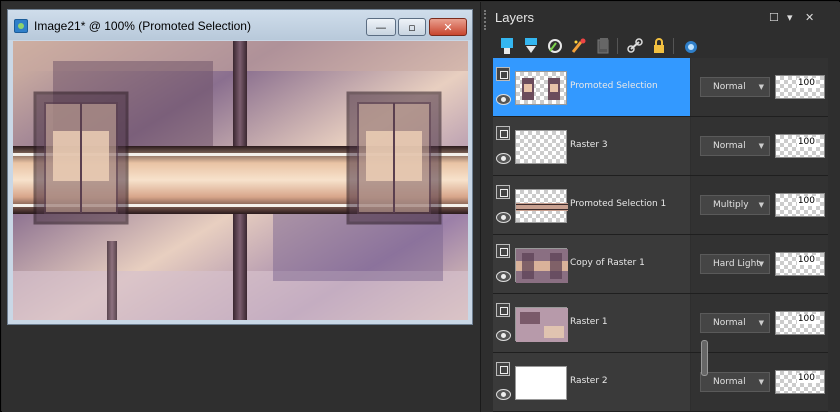  I want to click on layer-row-main: Raster 2, so click(591, 382).